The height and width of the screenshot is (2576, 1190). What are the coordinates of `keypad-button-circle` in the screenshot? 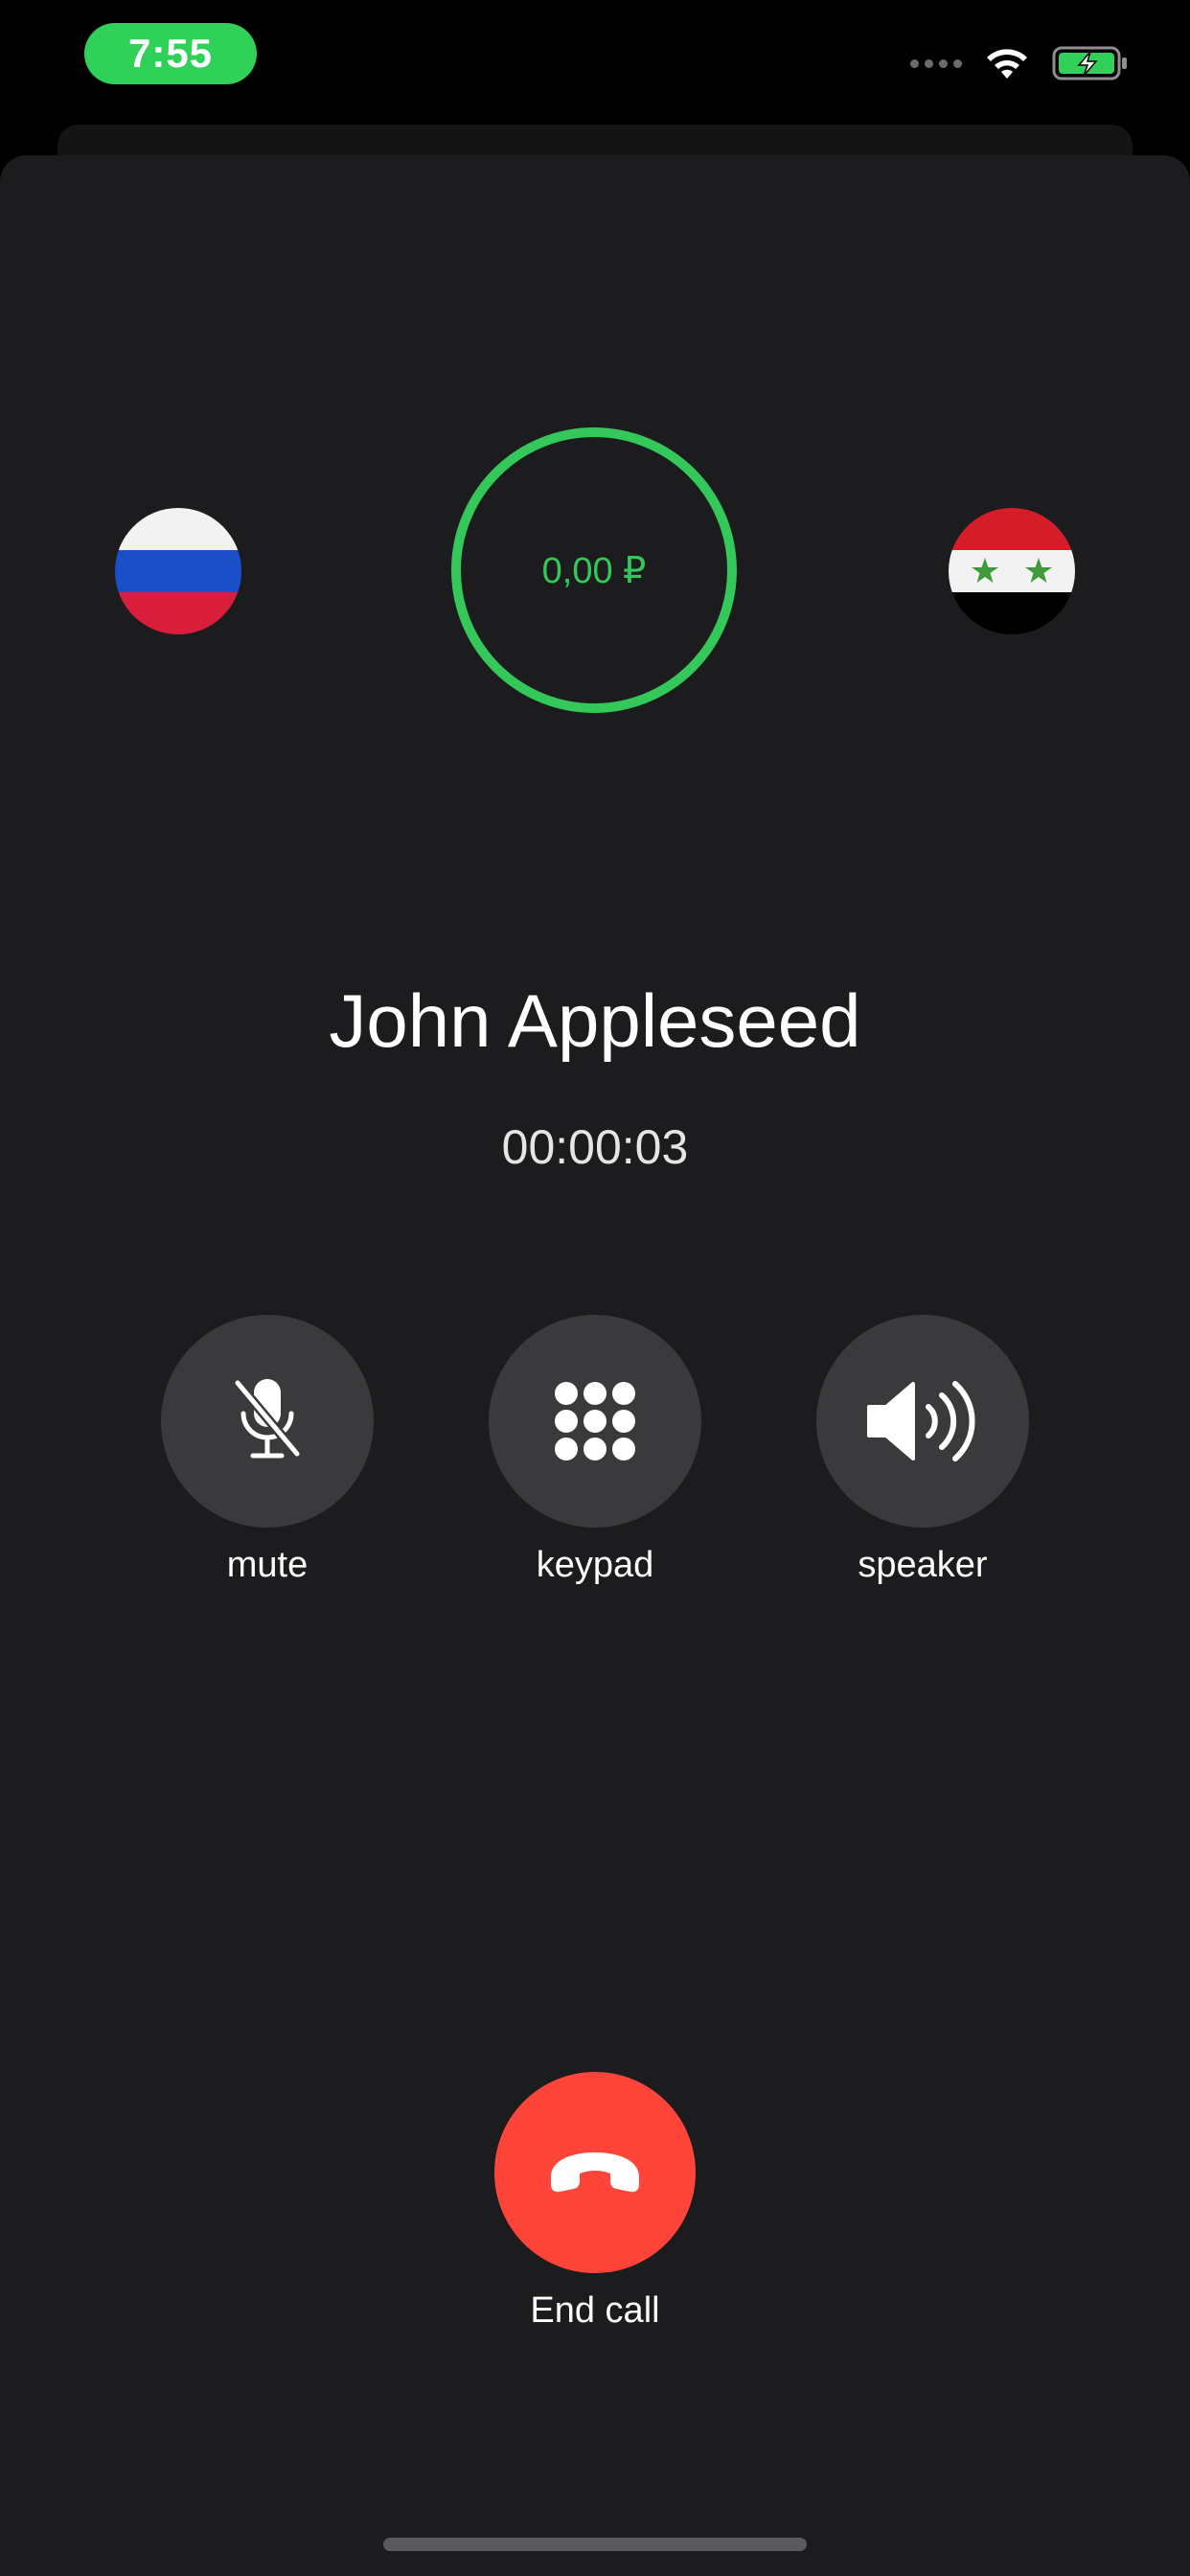 It's located at (595, 1421).